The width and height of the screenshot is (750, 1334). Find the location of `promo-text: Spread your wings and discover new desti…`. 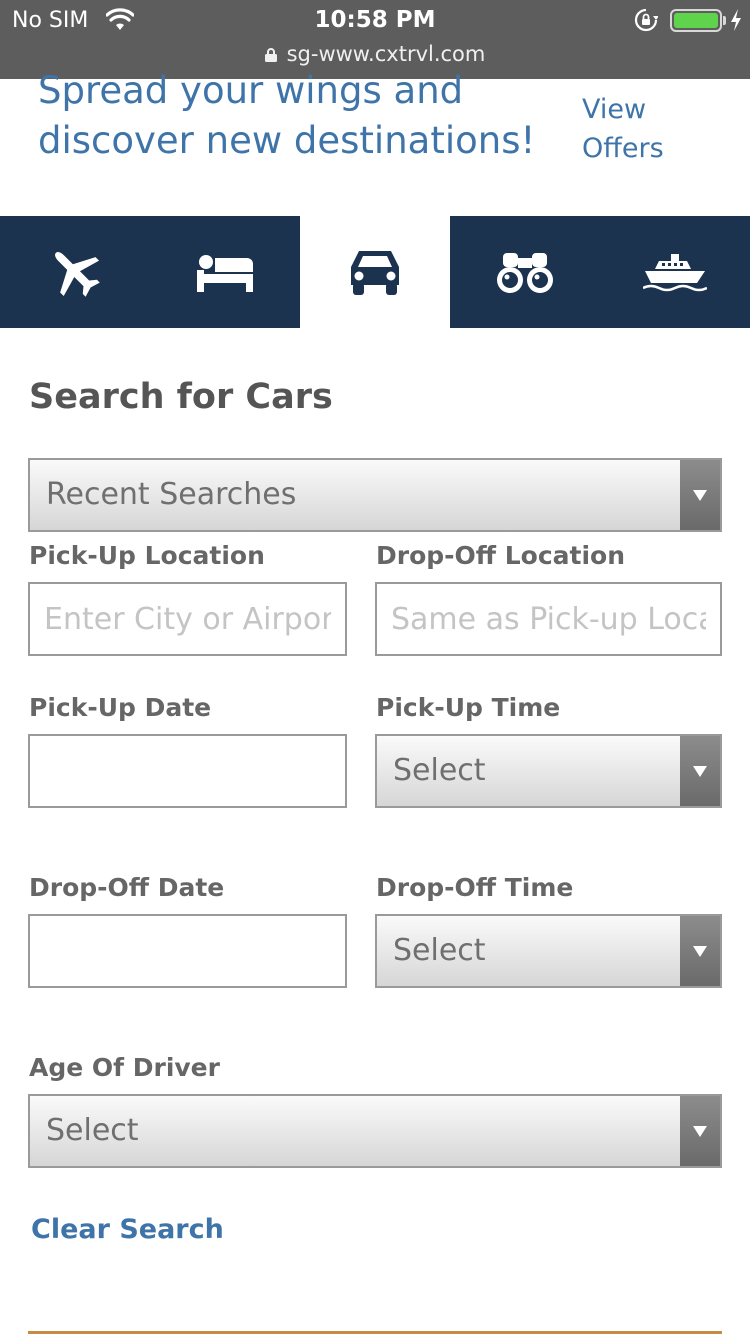

promo-text: Spread your wings and discover new desti… is located at coordinates (287, 115).